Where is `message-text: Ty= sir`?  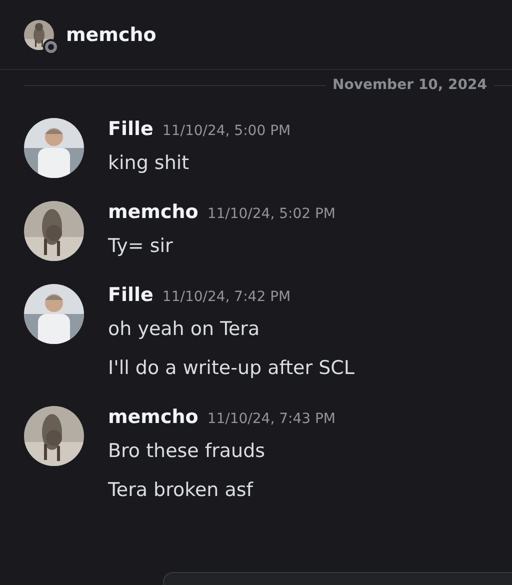 message-text: Ty= sir is located at coordinates (141, 246).